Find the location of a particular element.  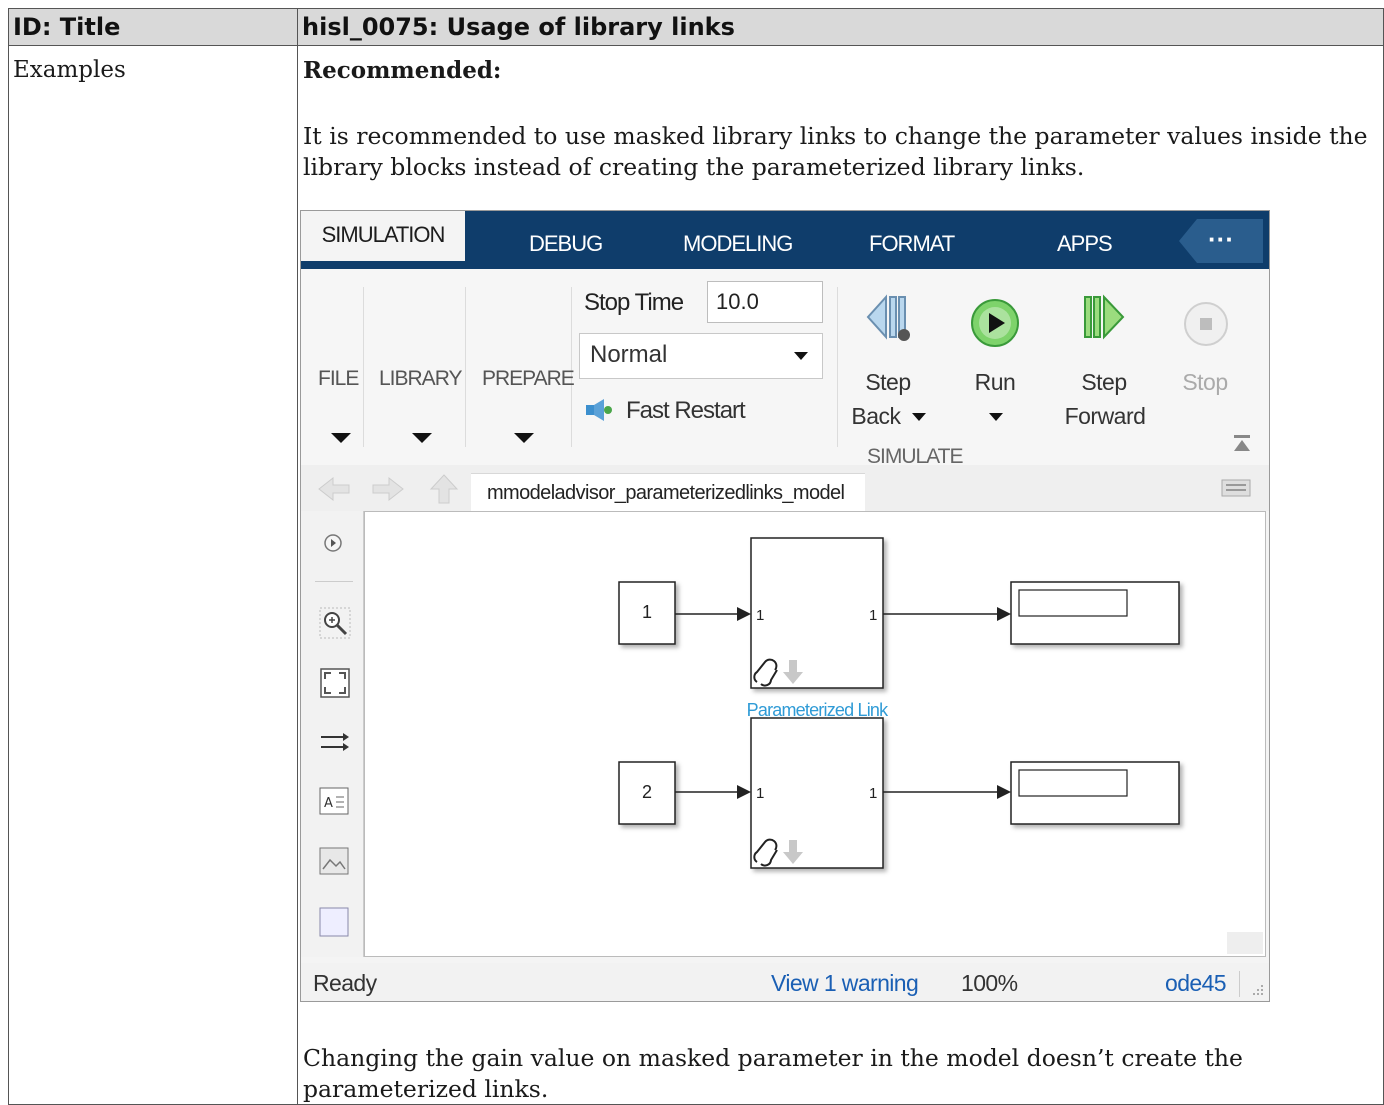

step-back-label-2: Back is located at coordinates (876, 416).